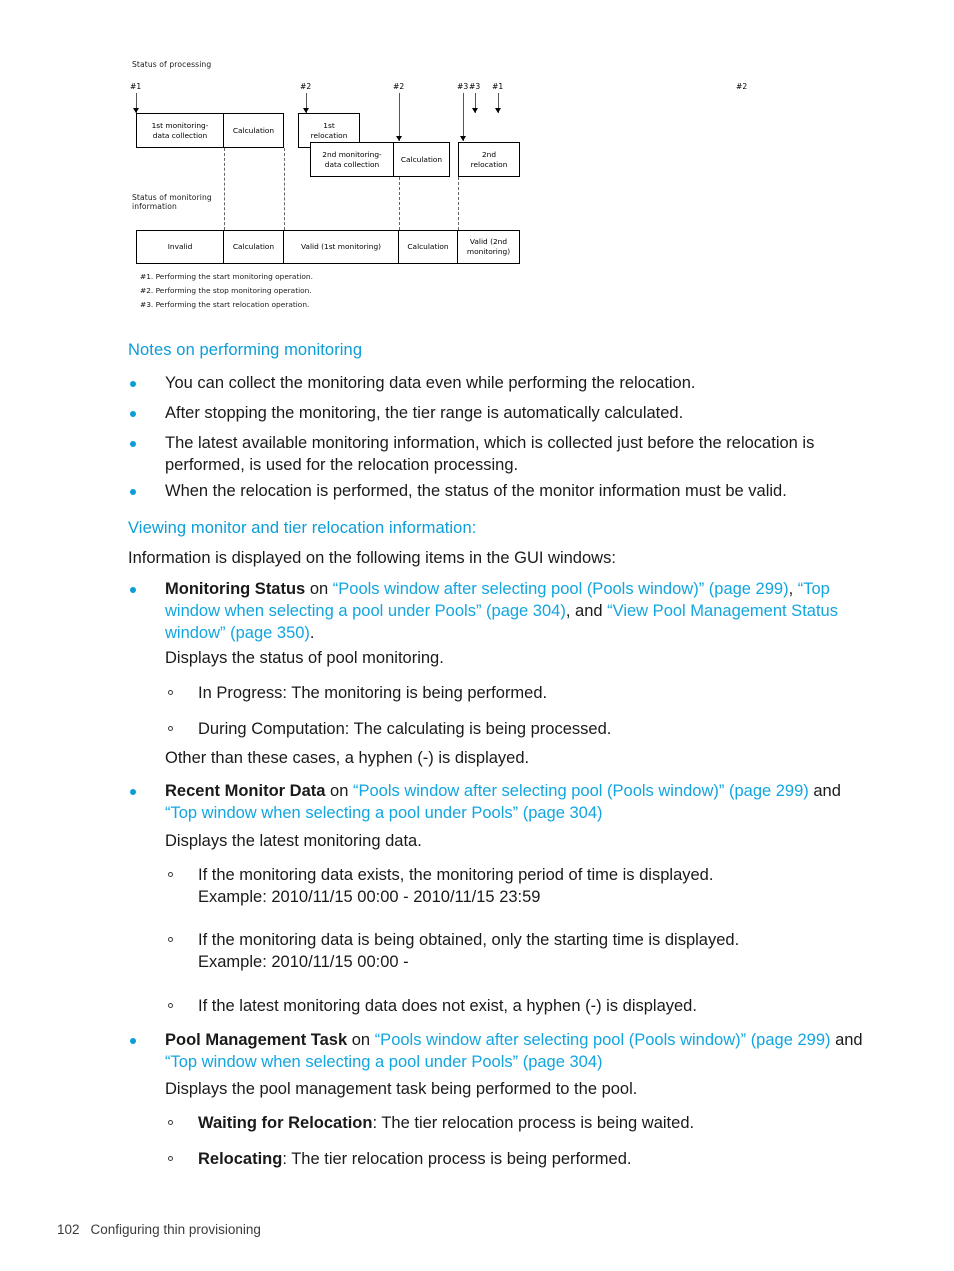 This screenshot has width=954, height=1271. What do you see at coordinates (489, 159) in the screenshot?
I see `box-2nd-relocation: 2nd relocation` at bounding box center [489, 159].